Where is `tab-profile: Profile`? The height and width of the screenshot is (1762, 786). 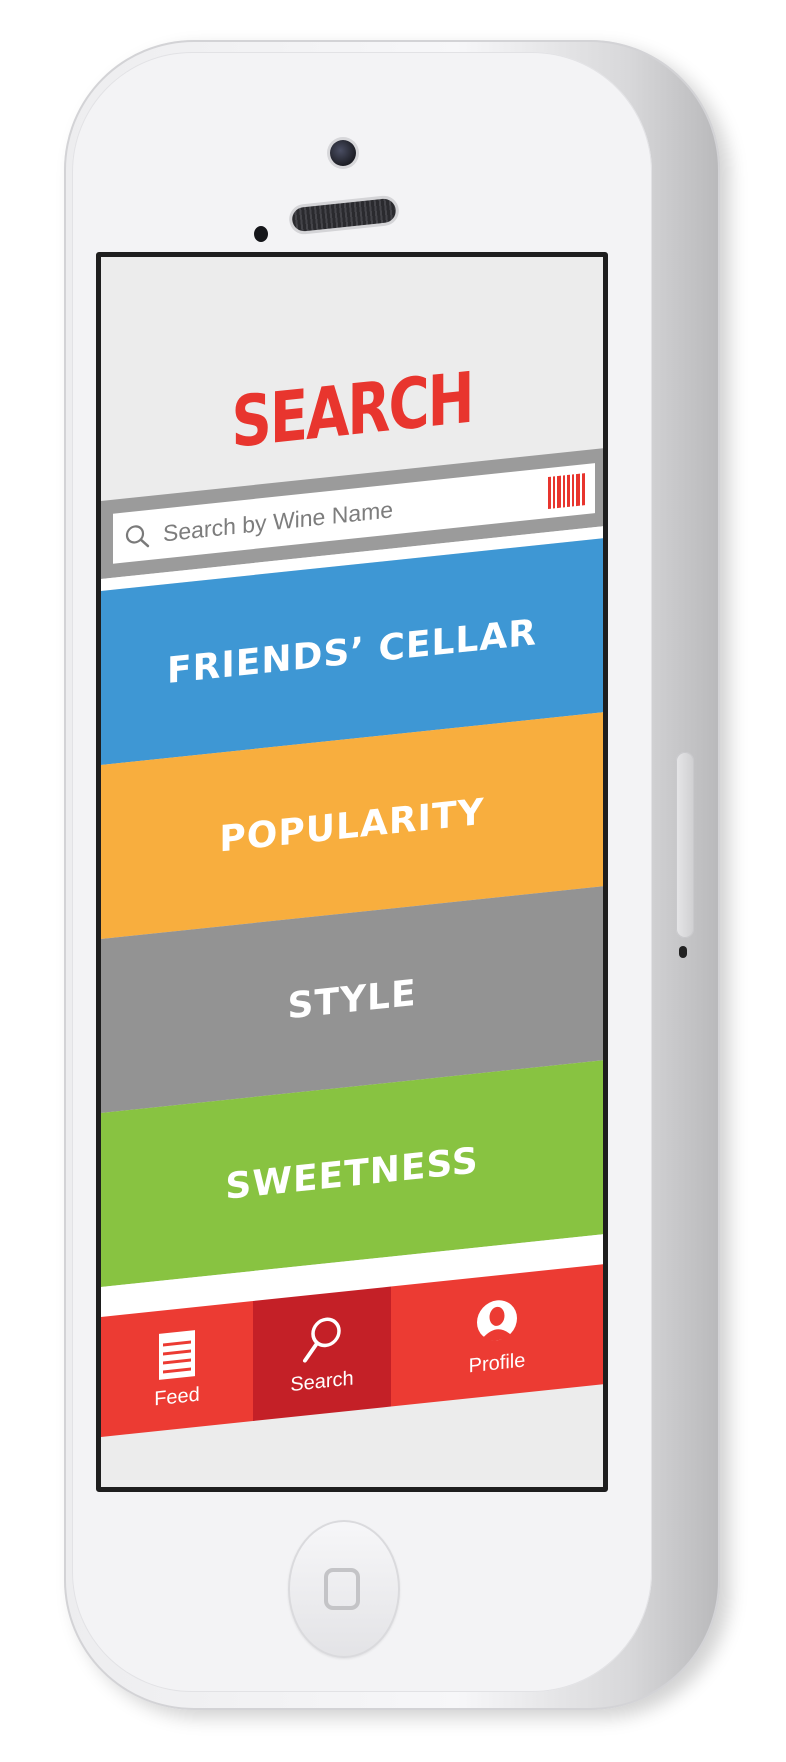
tab-profile: Profile is located at coordinates (497, 1335).